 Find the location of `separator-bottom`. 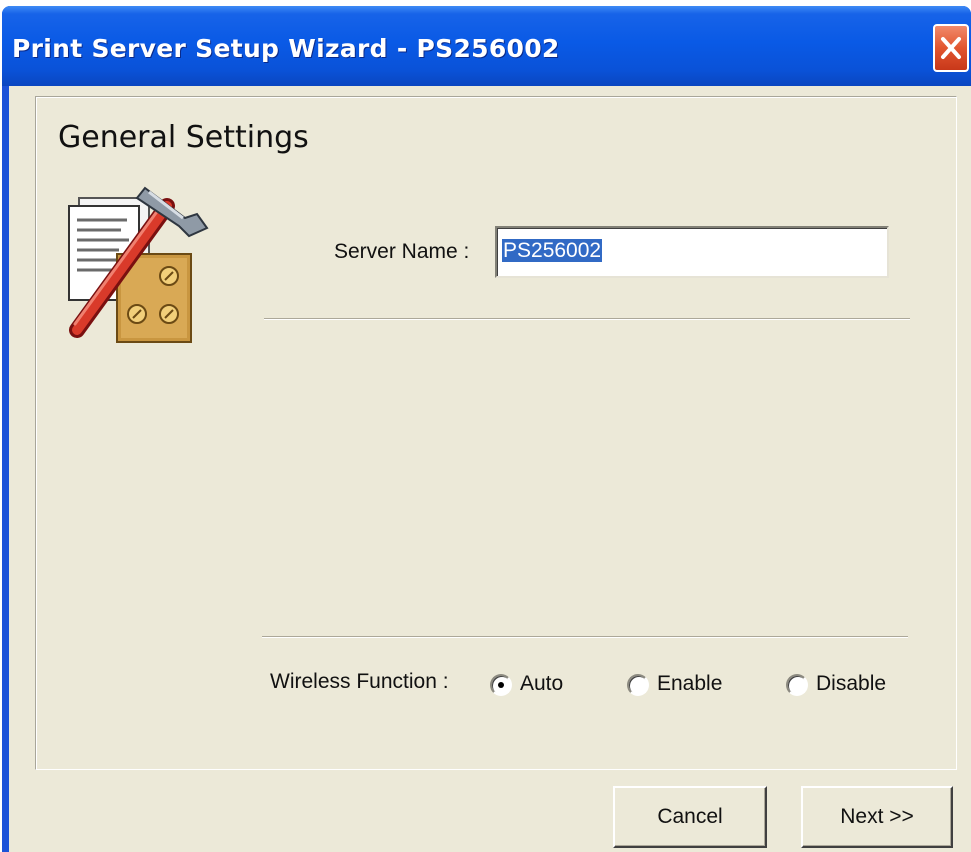

separator-bottom is located at coordinates (585, 637).